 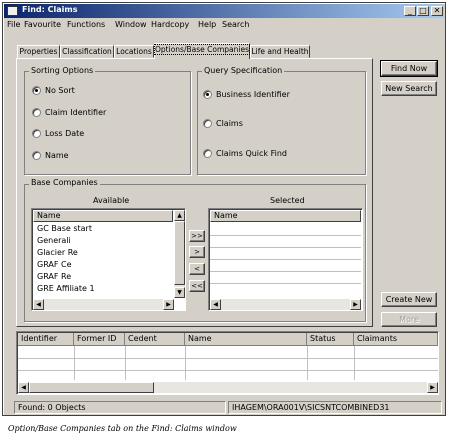 I want to click on scroll-up-icon: ▲, so click(x=179, y=215).